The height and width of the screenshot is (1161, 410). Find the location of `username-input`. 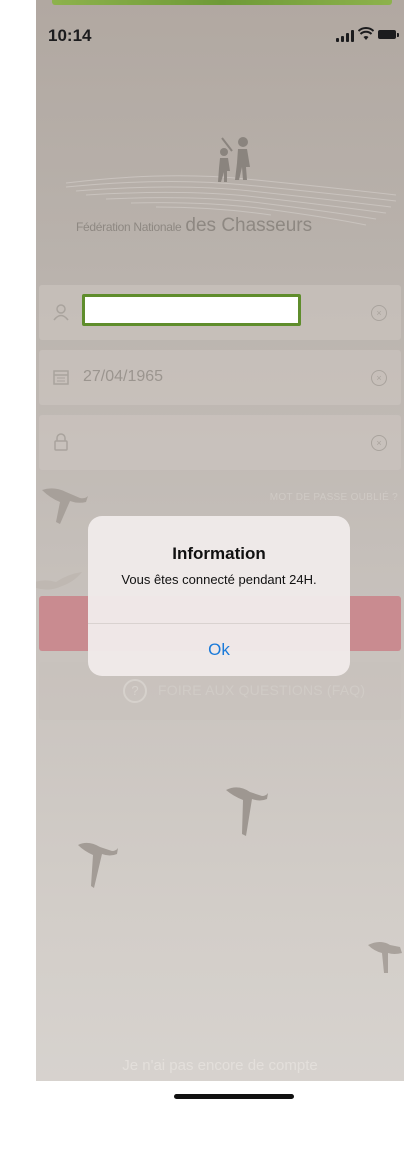

username-input is located at coordinates (191, 310).